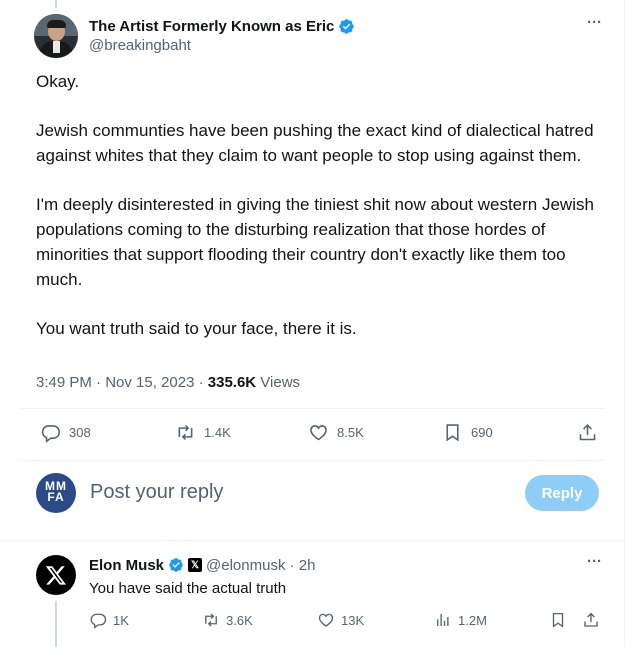 The width and height of the screenshot is (644, 647). What do you see at coordinates (58, 81) in the screenshot?
I see `tweet-paragraph: Okay.` at bounding box center [58, 81].